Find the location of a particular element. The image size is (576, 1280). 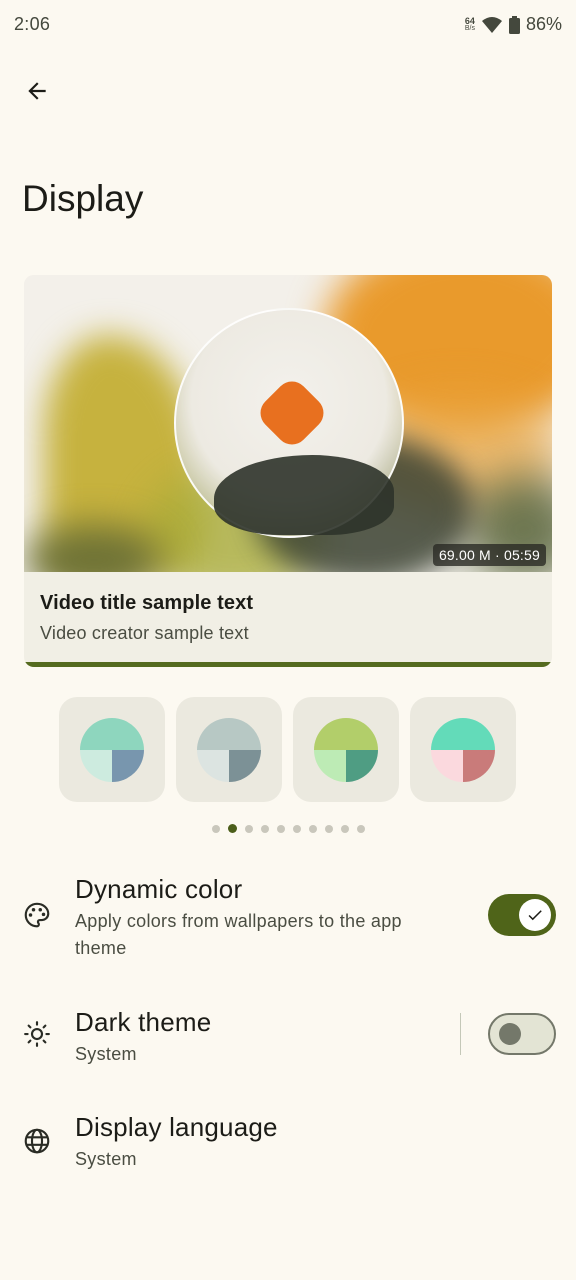

net-speed: 64 B/s is located at coordinates (469, 24).